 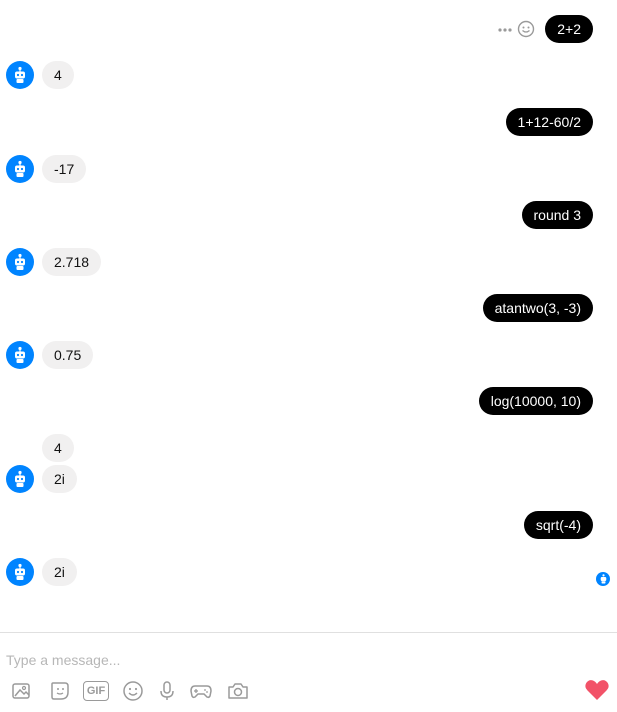 What do you see at coordinates (535, 401) in the screenshot?
I see `outgoing-message: log(10000, 10)` at bounding box center [535, 401].